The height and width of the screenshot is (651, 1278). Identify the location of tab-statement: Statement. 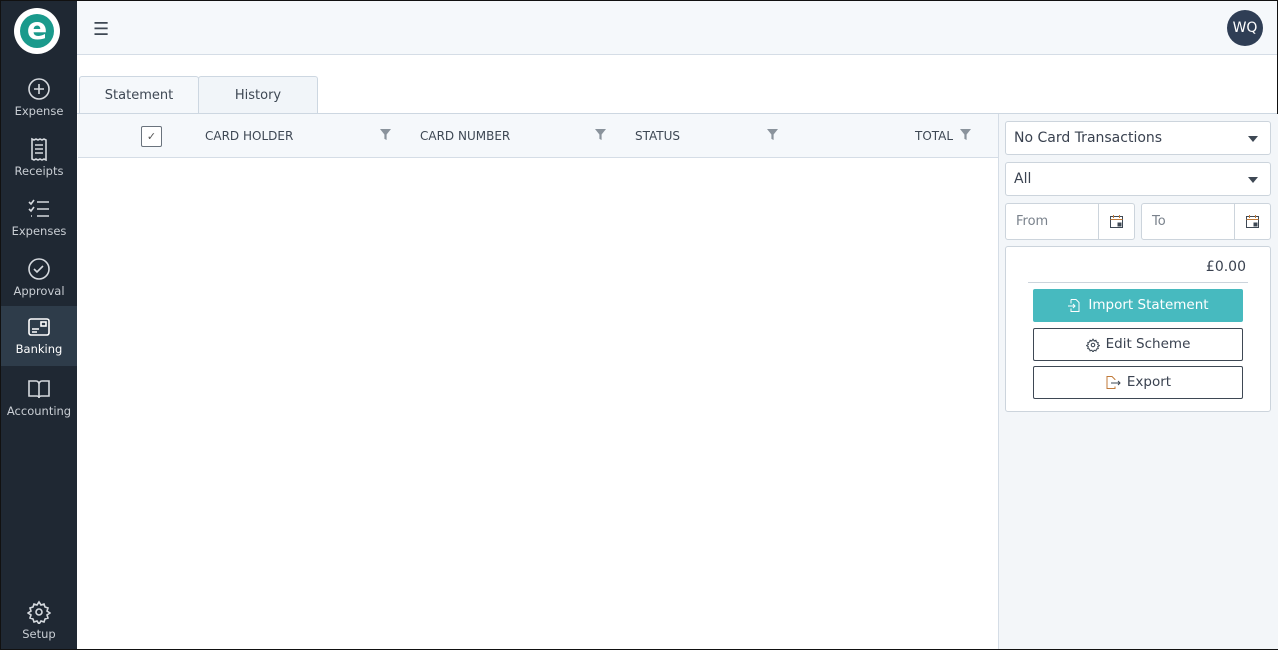
(139, 95).